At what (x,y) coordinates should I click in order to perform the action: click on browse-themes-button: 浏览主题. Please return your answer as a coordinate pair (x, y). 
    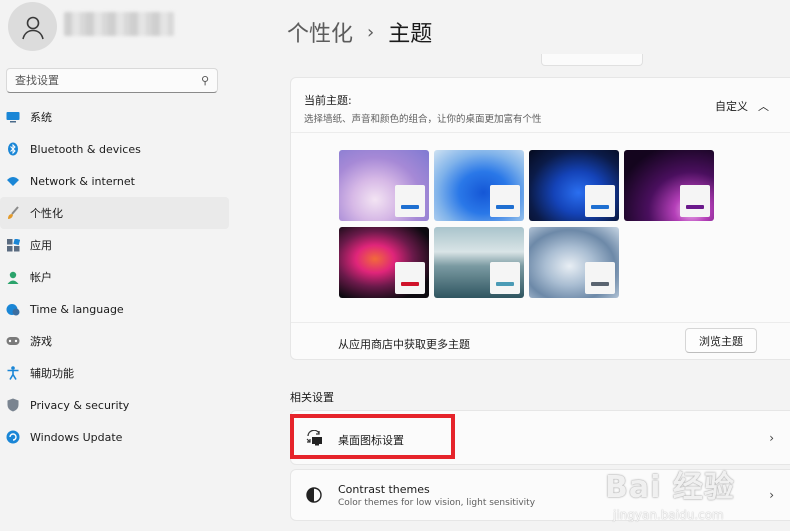
    Looking at the image, I should click on (721, 340).